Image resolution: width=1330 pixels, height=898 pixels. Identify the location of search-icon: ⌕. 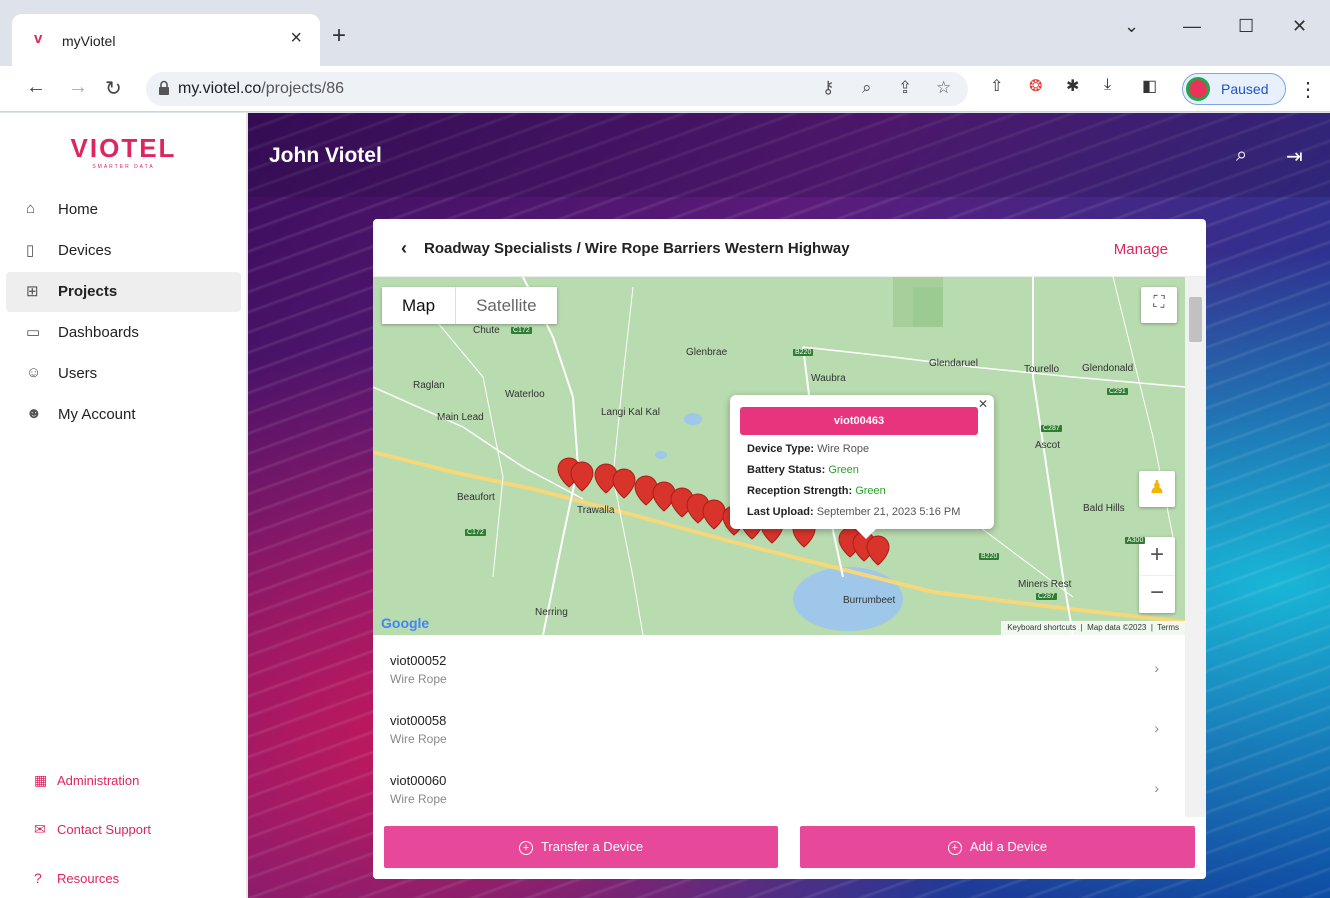
(1241, 155).